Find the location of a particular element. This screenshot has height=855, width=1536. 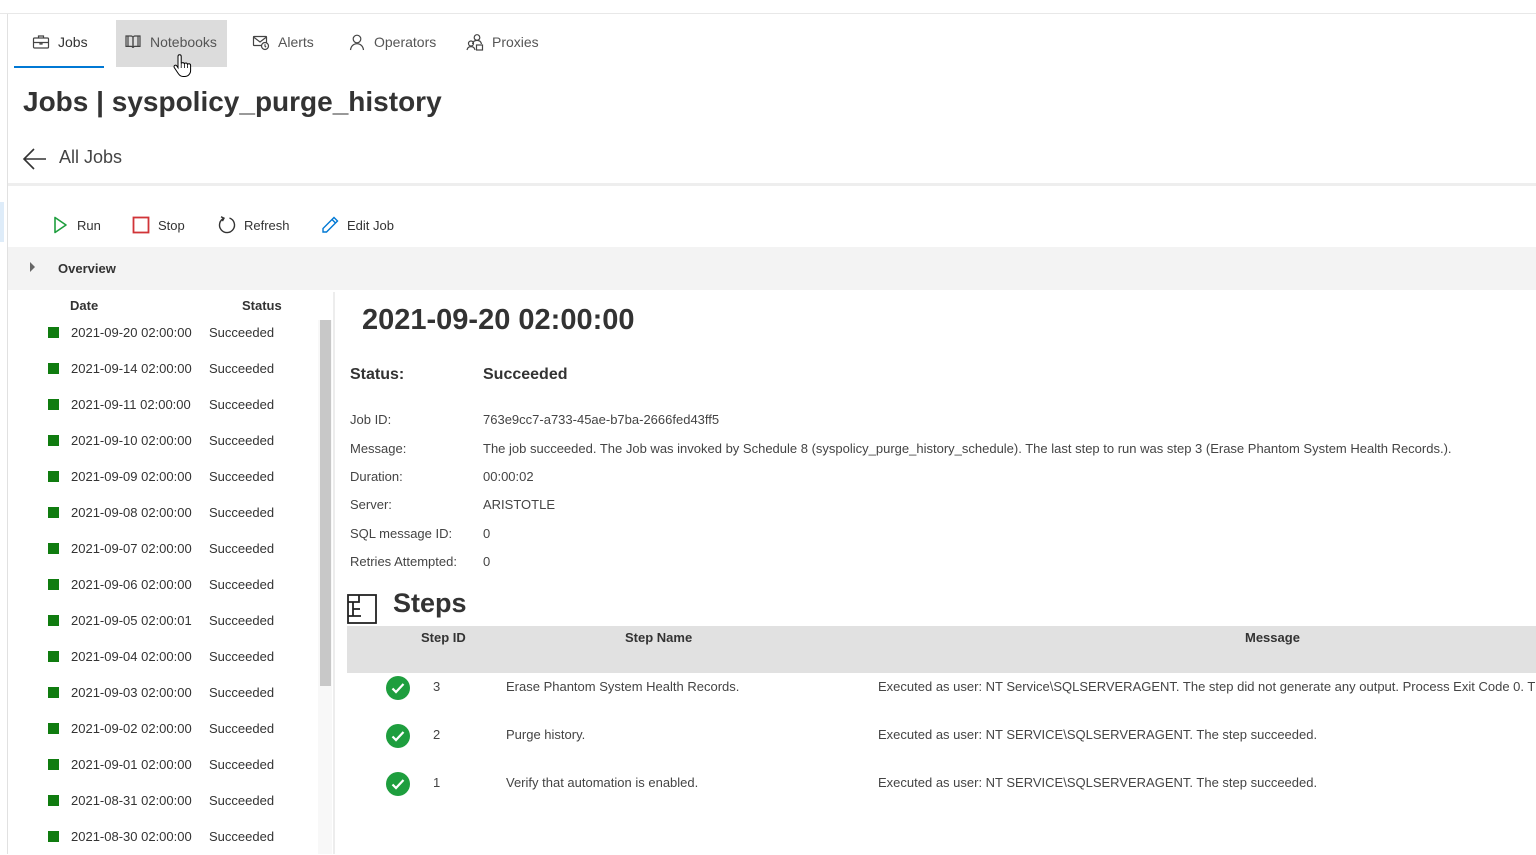

list-item: 2021-08-31 02:00:00 Succeeded is located at coordinates (163, 801).